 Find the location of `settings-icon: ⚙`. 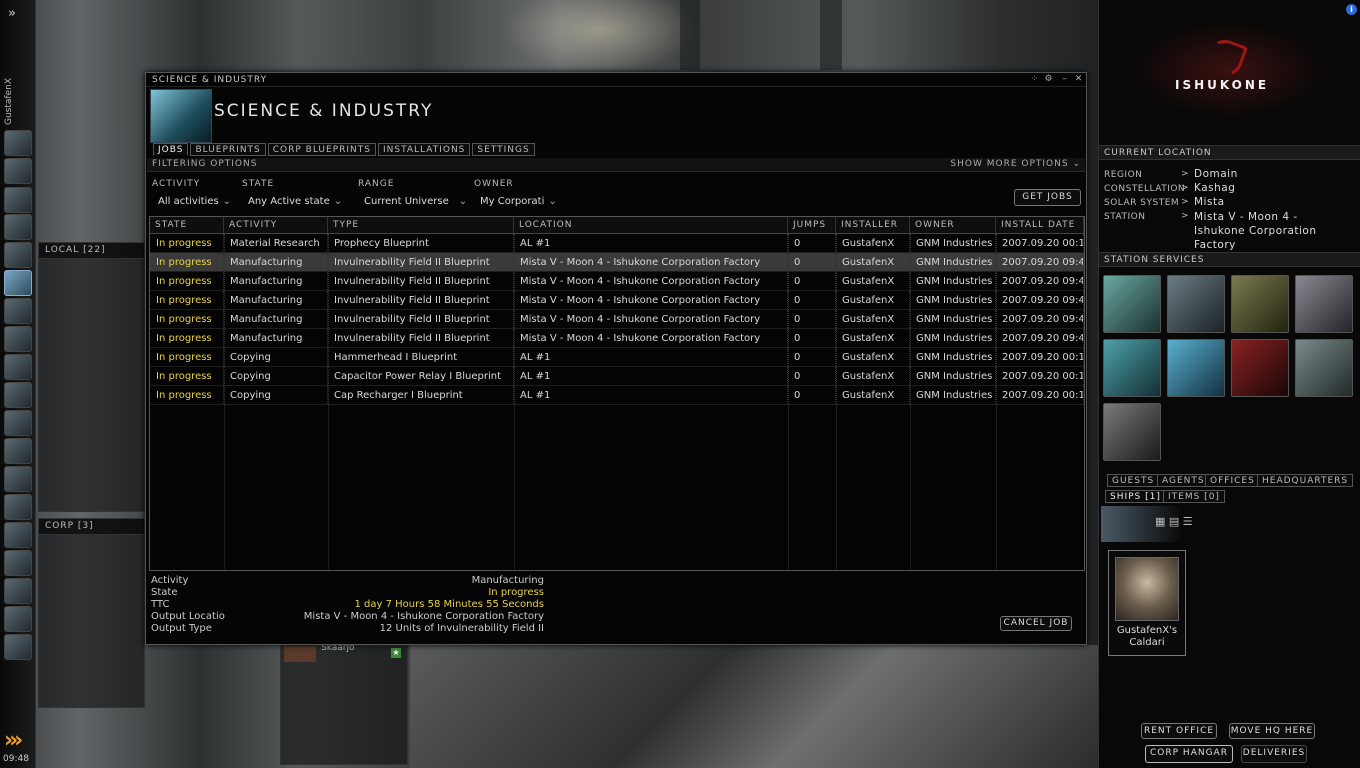

settings-icon: ⚙ is located at coordinates (1048, 79).